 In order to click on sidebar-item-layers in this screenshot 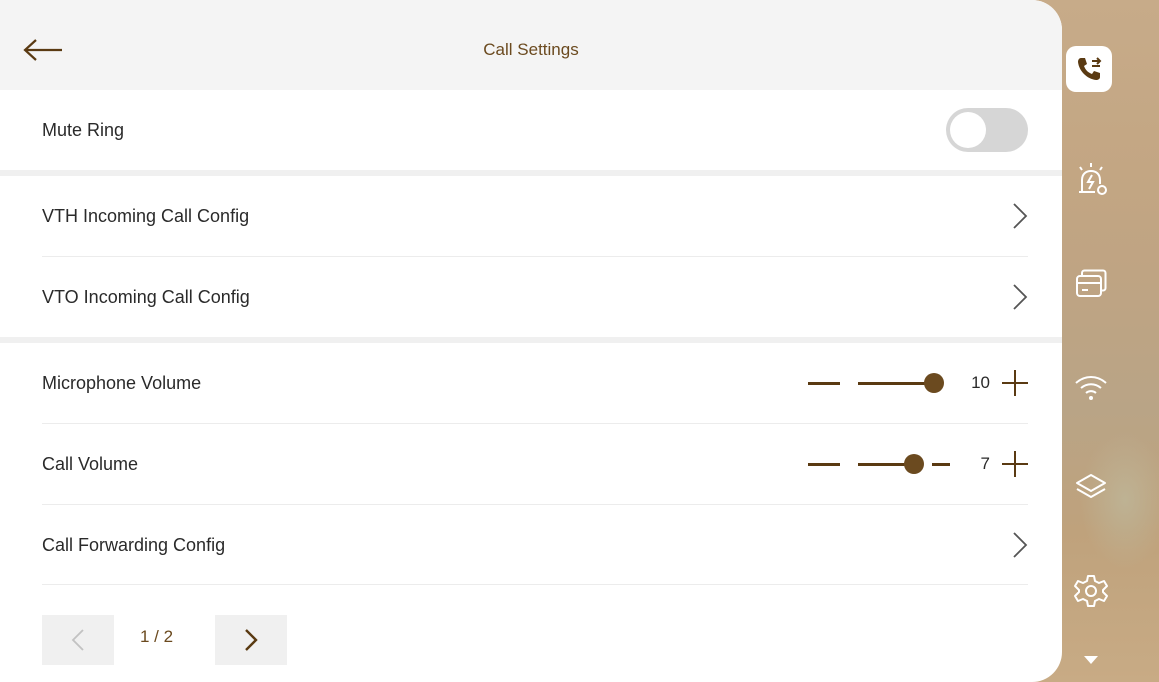, I will do `click(1091, 487)`.